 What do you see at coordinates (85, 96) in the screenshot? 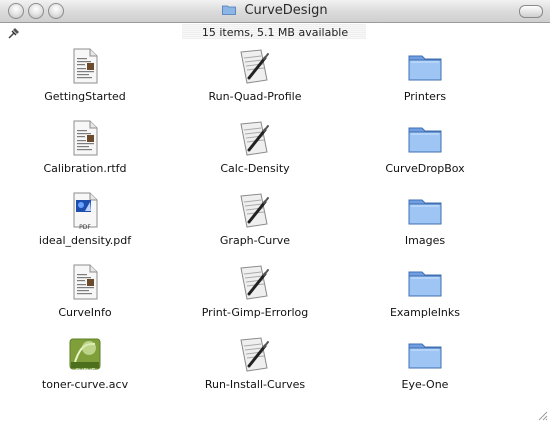
I see `file-name: GettingStarted` at bounding box center [85, 96].